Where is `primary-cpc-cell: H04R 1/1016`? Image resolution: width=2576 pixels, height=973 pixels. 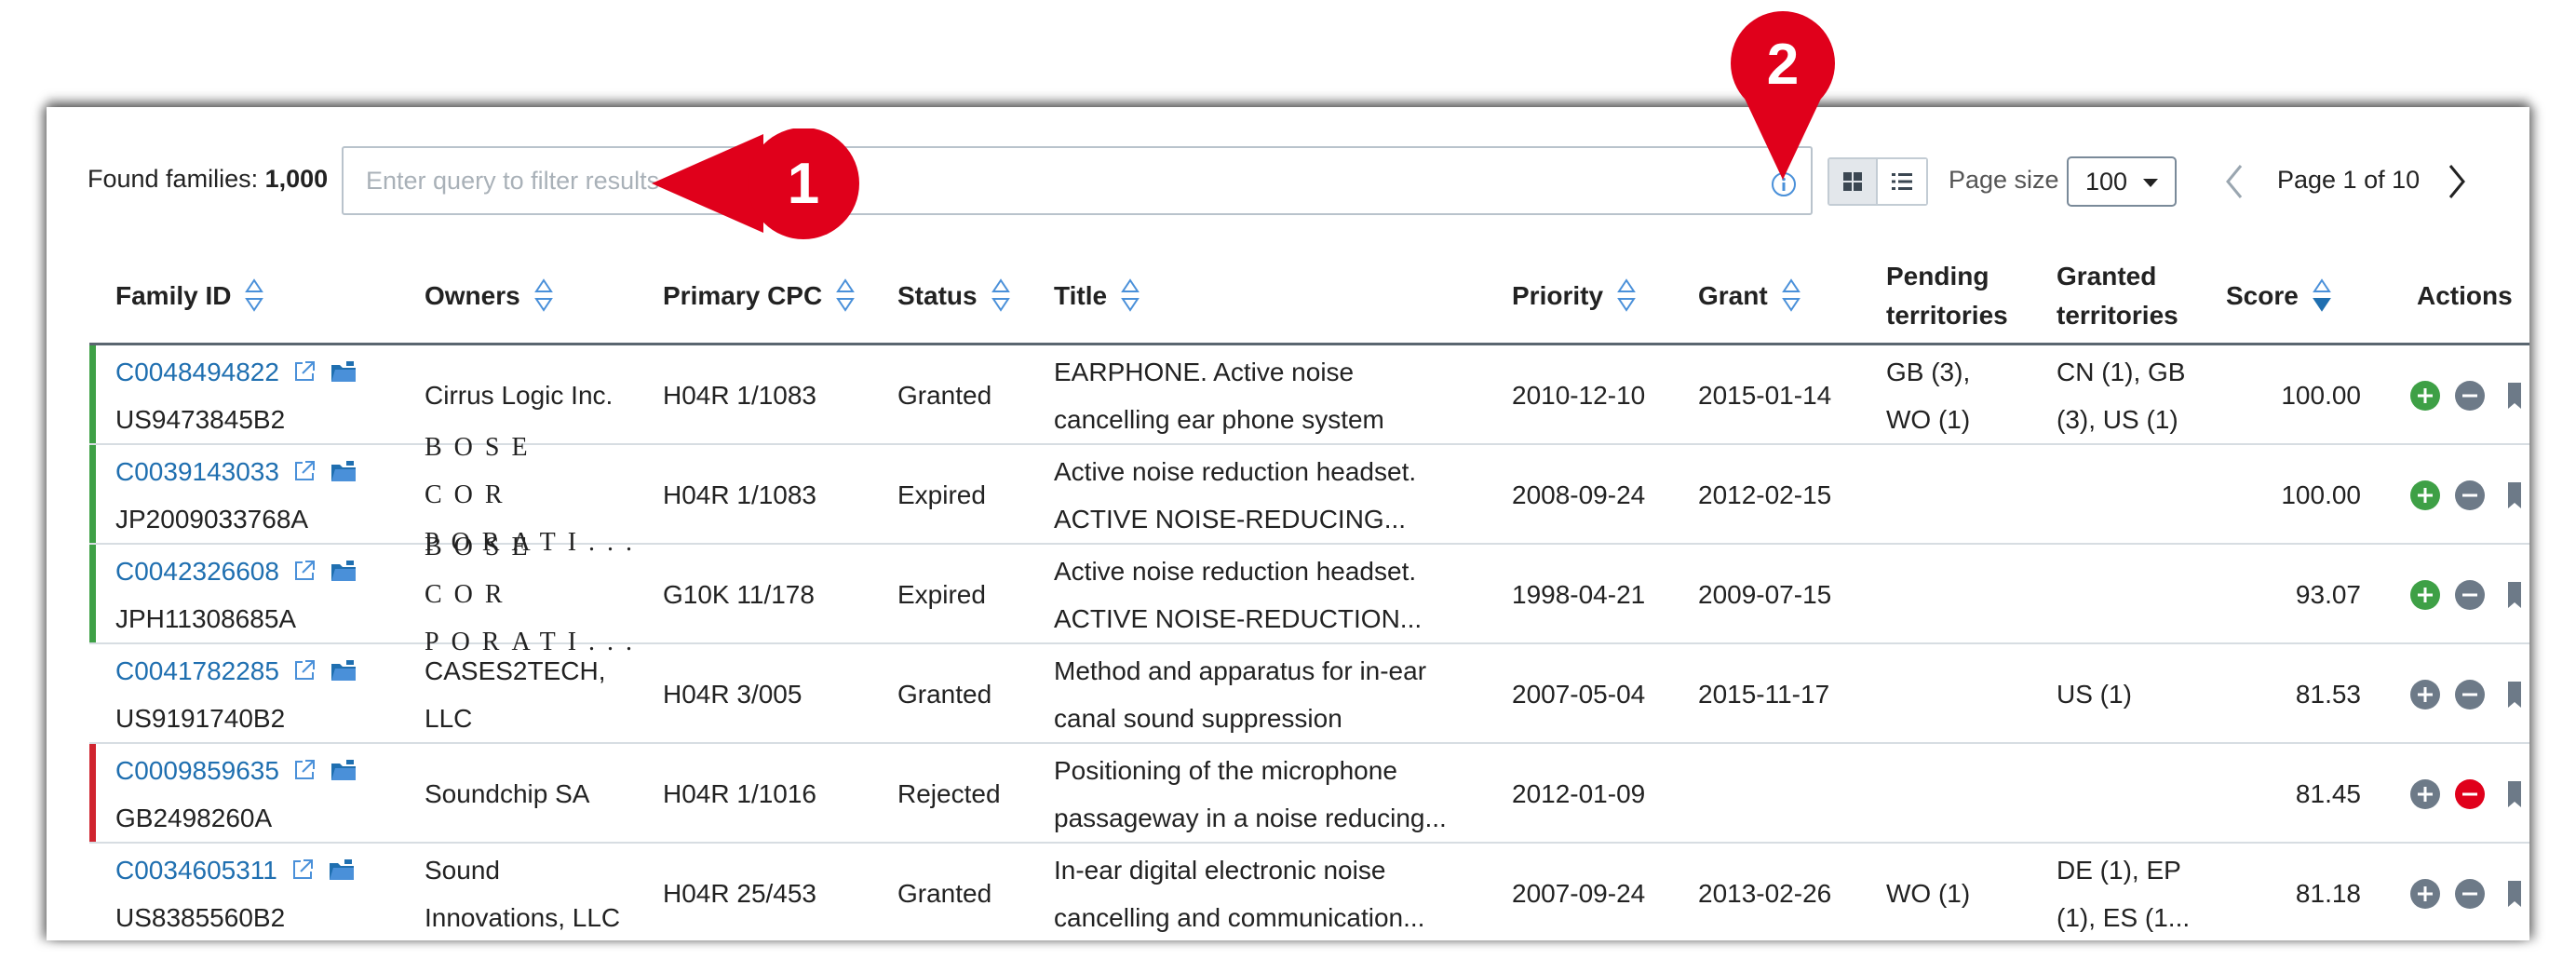
primary-cpc-cell: H04R 1/1016 is located at coordinates (740, 794).